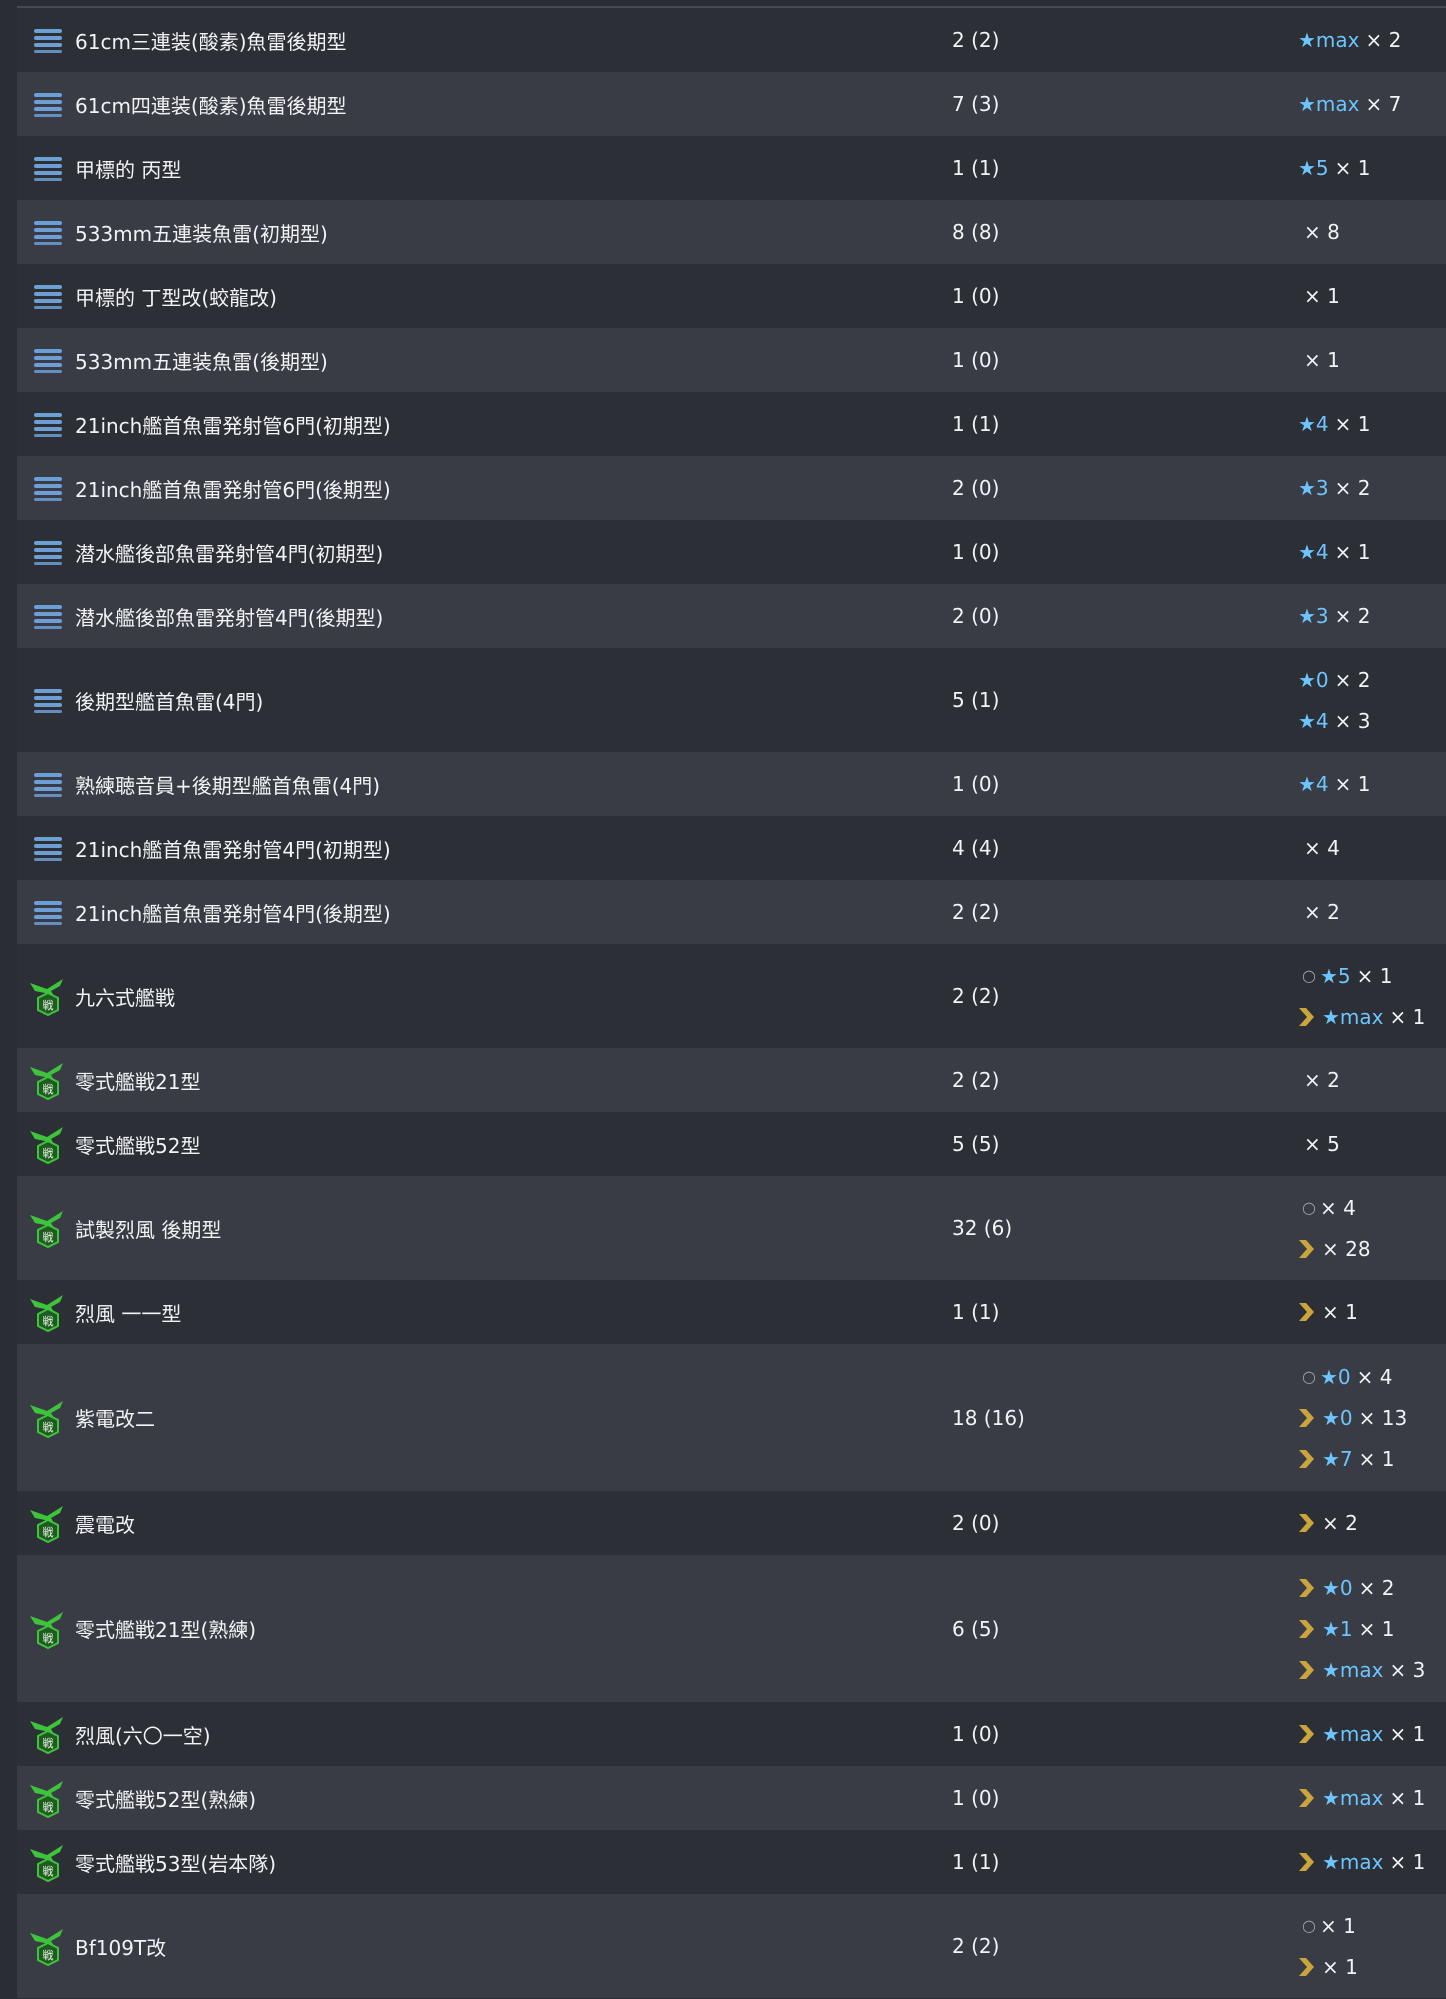 The image size is (1446, 1999). Describe the element at coordinates (201, 361) in the screenshot. I see `equipment-name: 533mm五連装魚雷(後期型)` at that location.